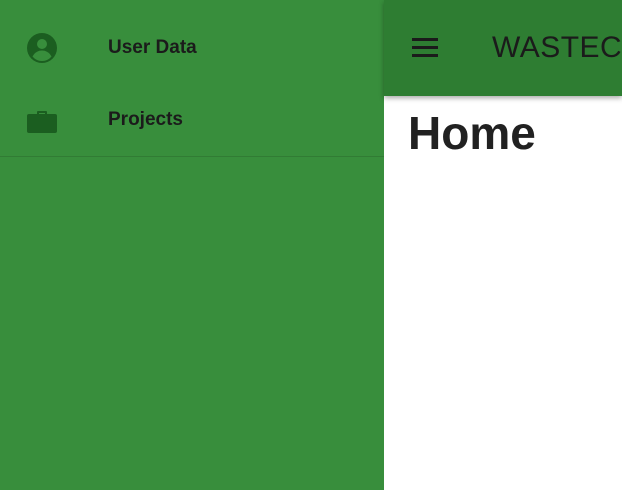  What do you see at coordinates (472, 133) in the screenshot?
I see `page-title: Home` at bounding box center [472, 133].